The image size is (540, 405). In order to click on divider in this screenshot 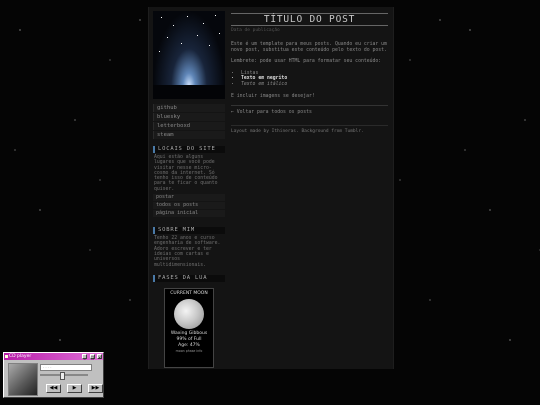, I will do `click(309, 106)`.